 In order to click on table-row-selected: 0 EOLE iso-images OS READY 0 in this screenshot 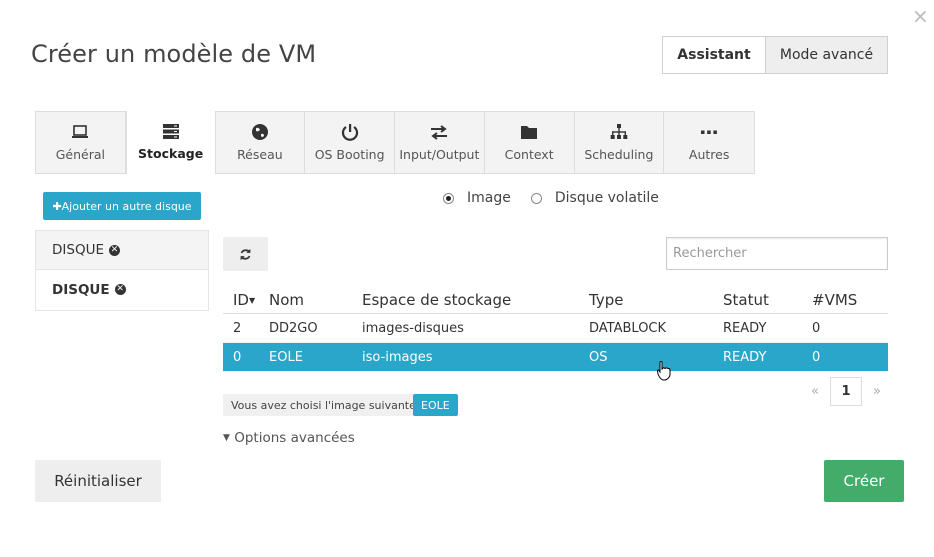, I will do `click(555, 357)`.